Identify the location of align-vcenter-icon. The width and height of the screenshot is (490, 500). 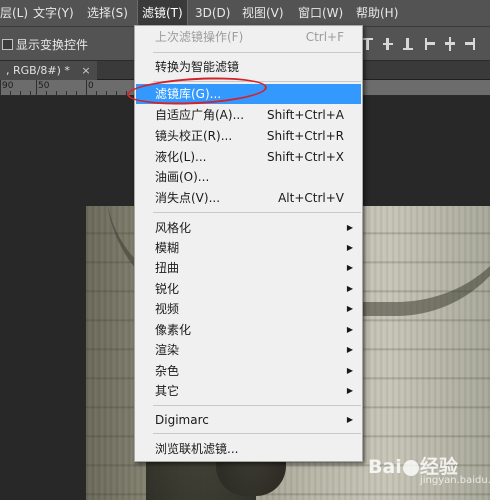
(388, 44).